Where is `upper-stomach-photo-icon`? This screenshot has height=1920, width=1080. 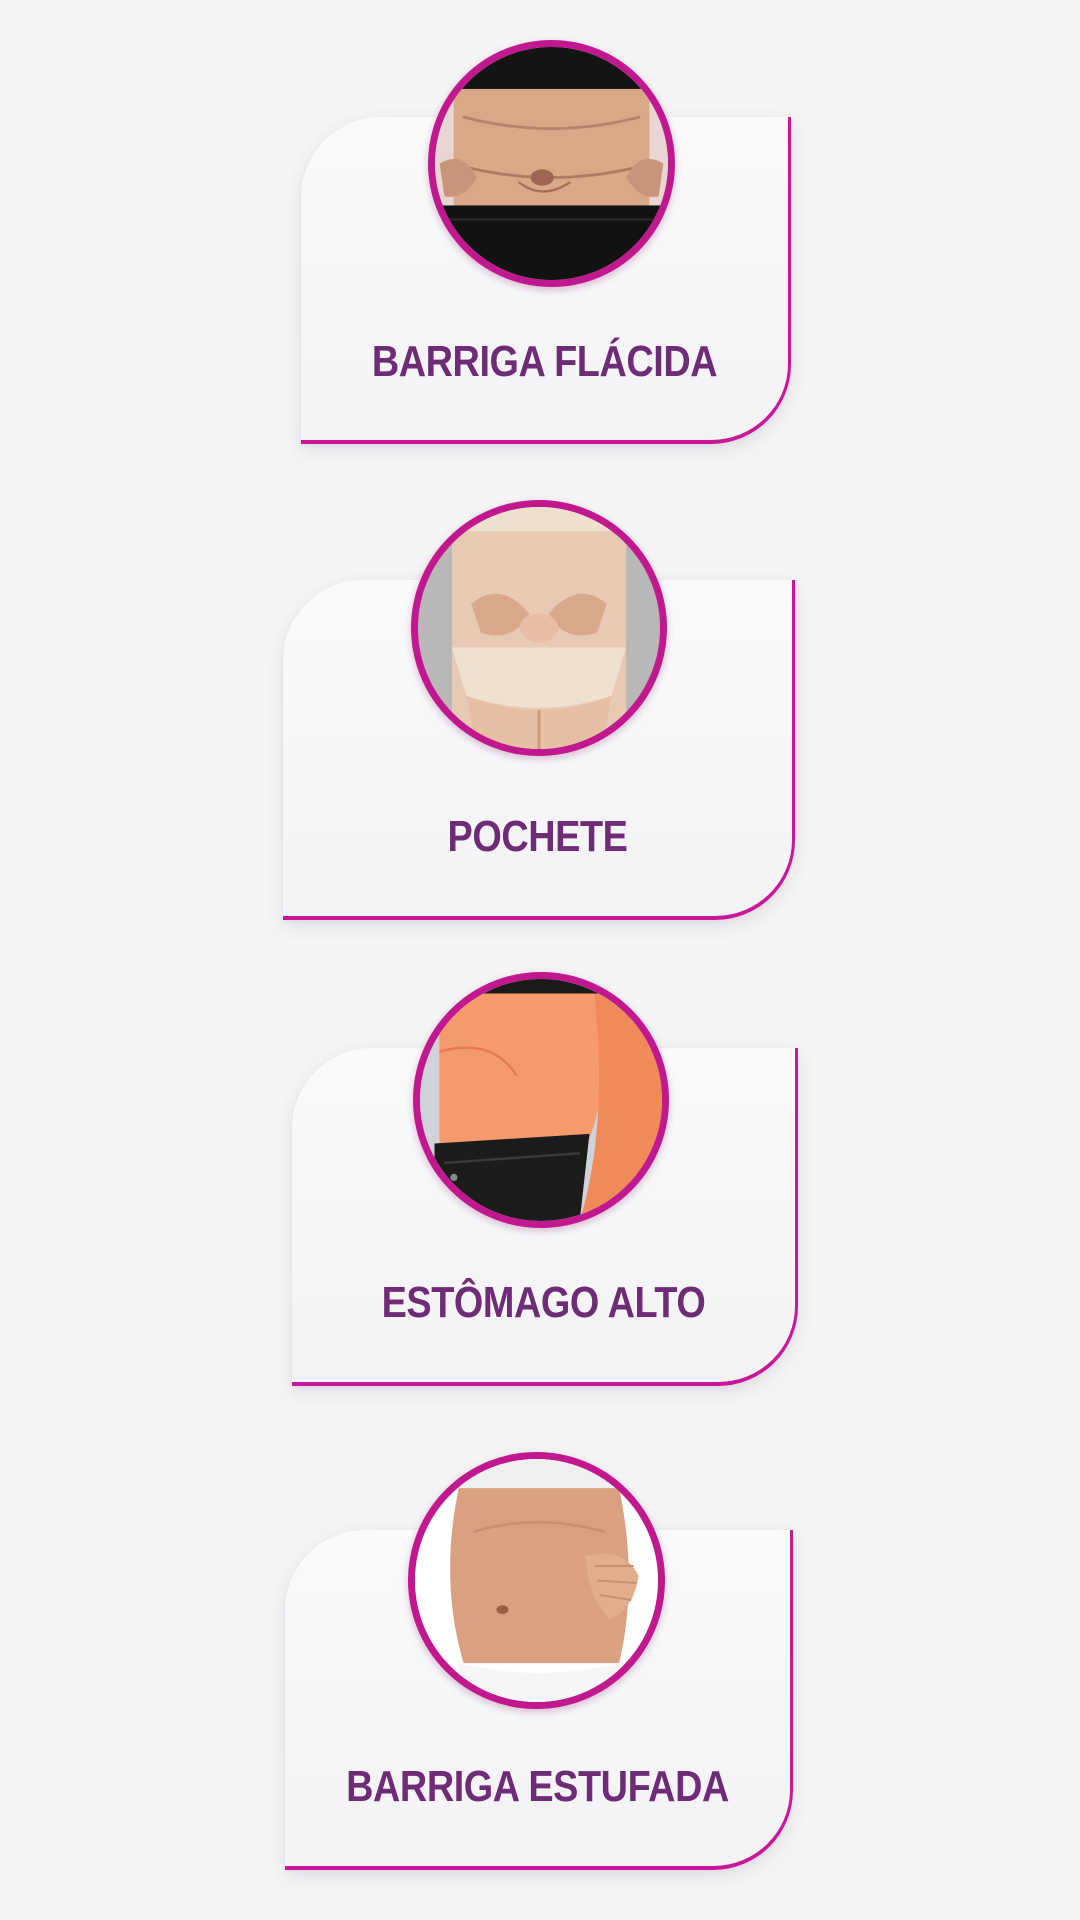 upper-stomach-photo-icon is located at coordinates (541, 1100).